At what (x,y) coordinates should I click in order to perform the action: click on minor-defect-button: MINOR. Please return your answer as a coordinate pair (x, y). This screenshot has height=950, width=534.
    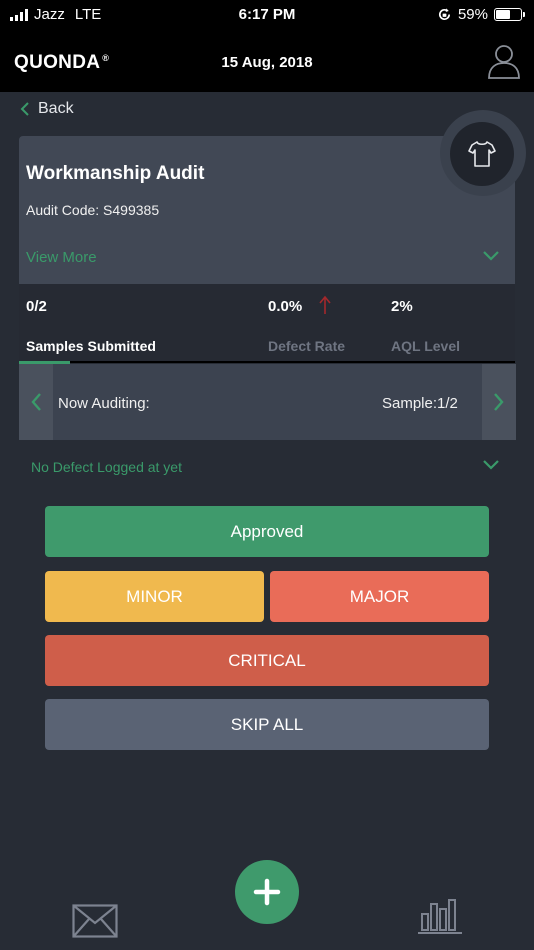
    Looking at the image, I should click on (154, 596).